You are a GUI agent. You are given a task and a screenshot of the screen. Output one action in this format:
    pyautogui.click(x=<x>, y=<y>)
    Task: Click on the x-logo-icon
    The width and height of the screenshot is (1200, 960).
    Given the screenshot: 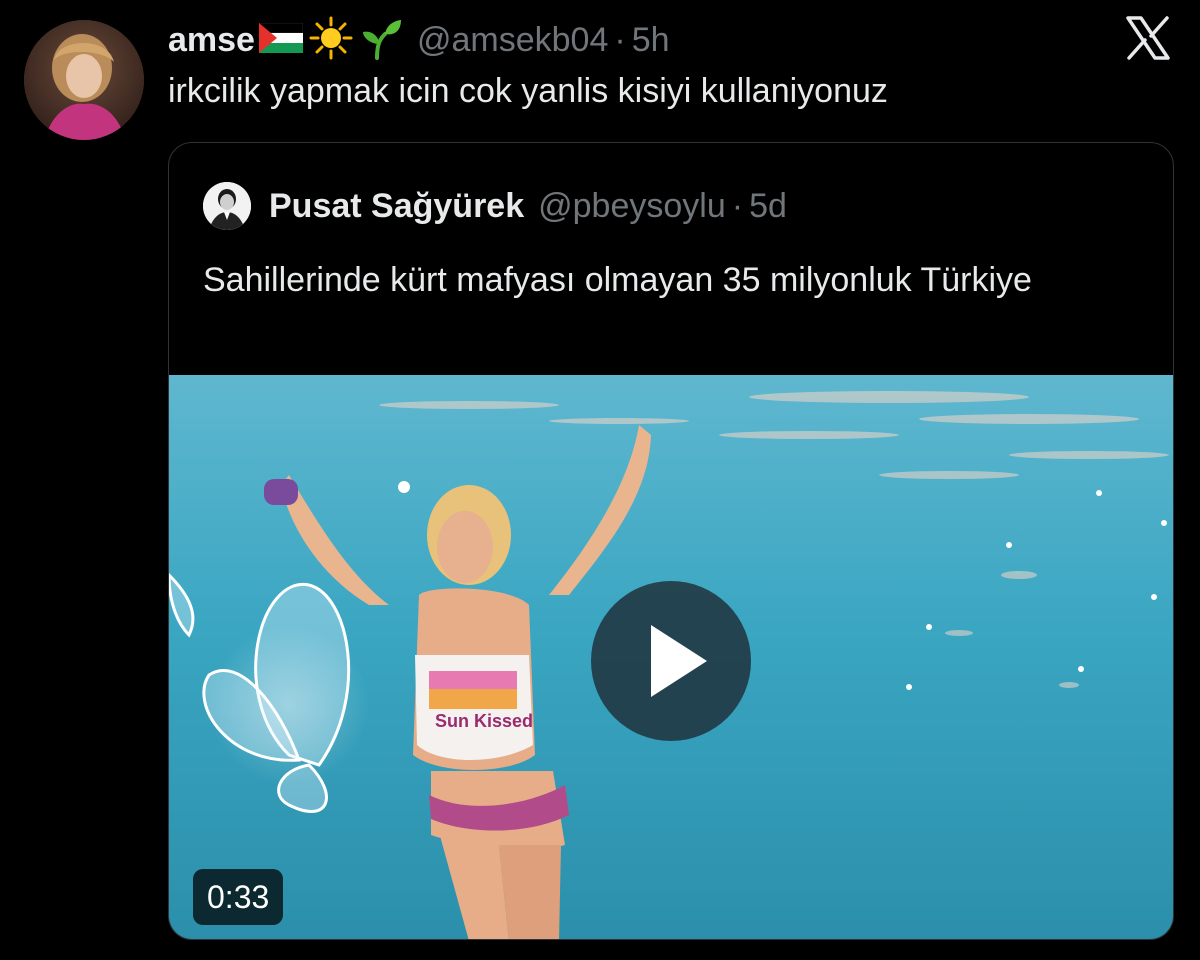 What is the action you would take?
    pyautogui.click(x=1148, y=38)
    